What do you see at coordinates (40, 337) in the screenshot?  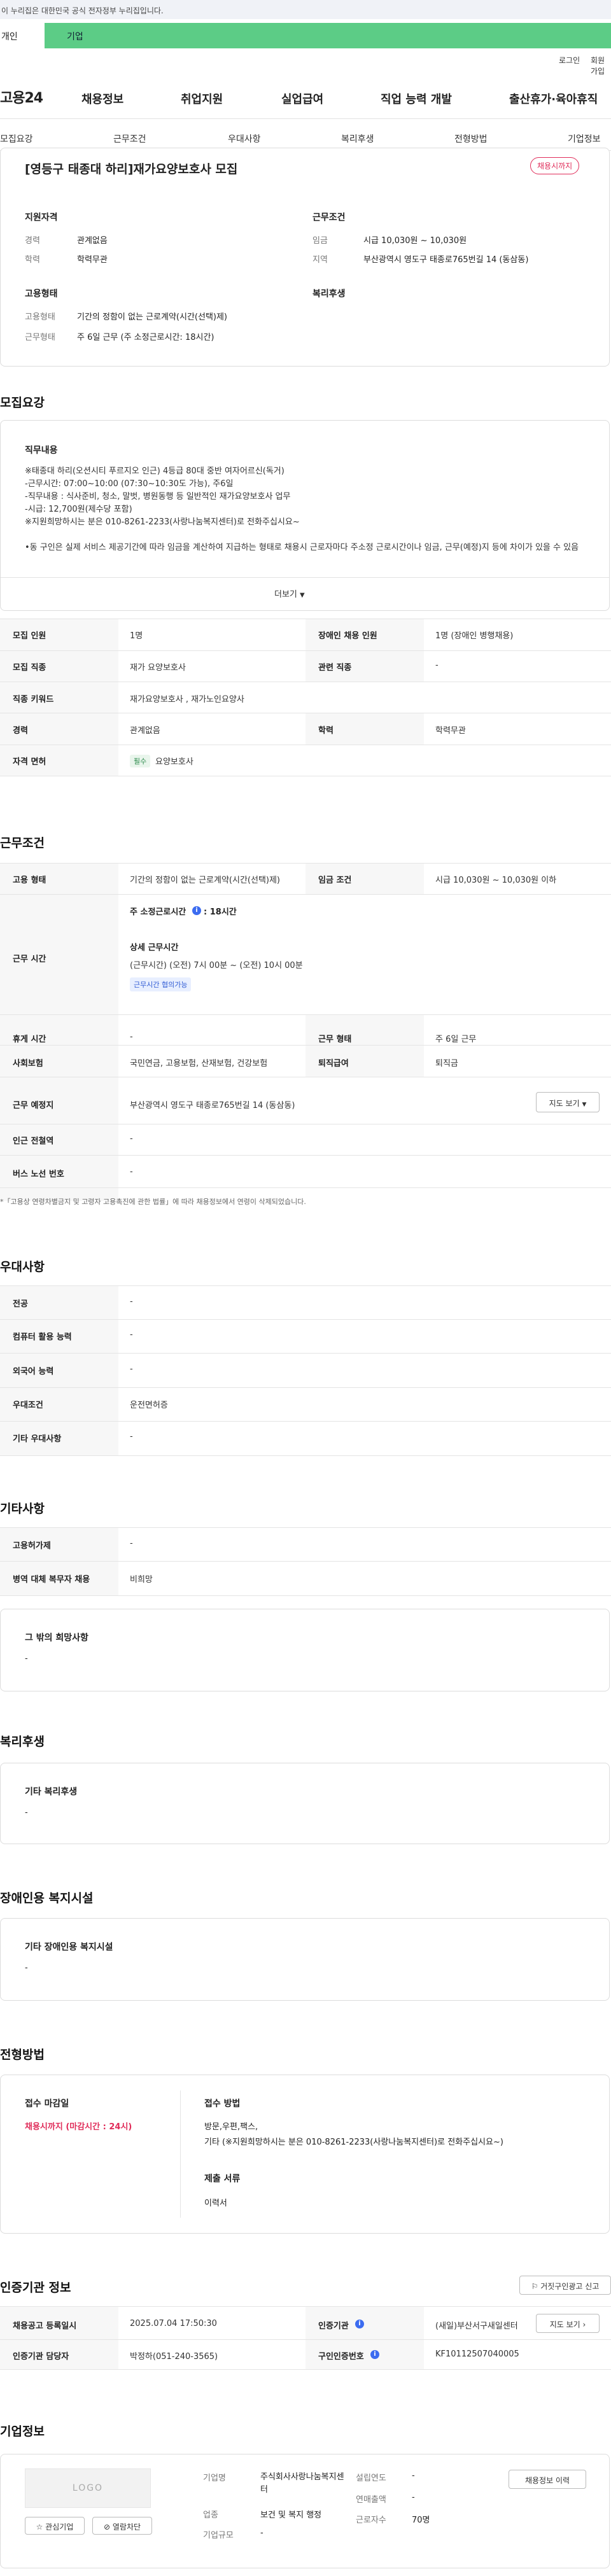 I see `work-type-label: 근무형태` at bounding box center [40, 337].